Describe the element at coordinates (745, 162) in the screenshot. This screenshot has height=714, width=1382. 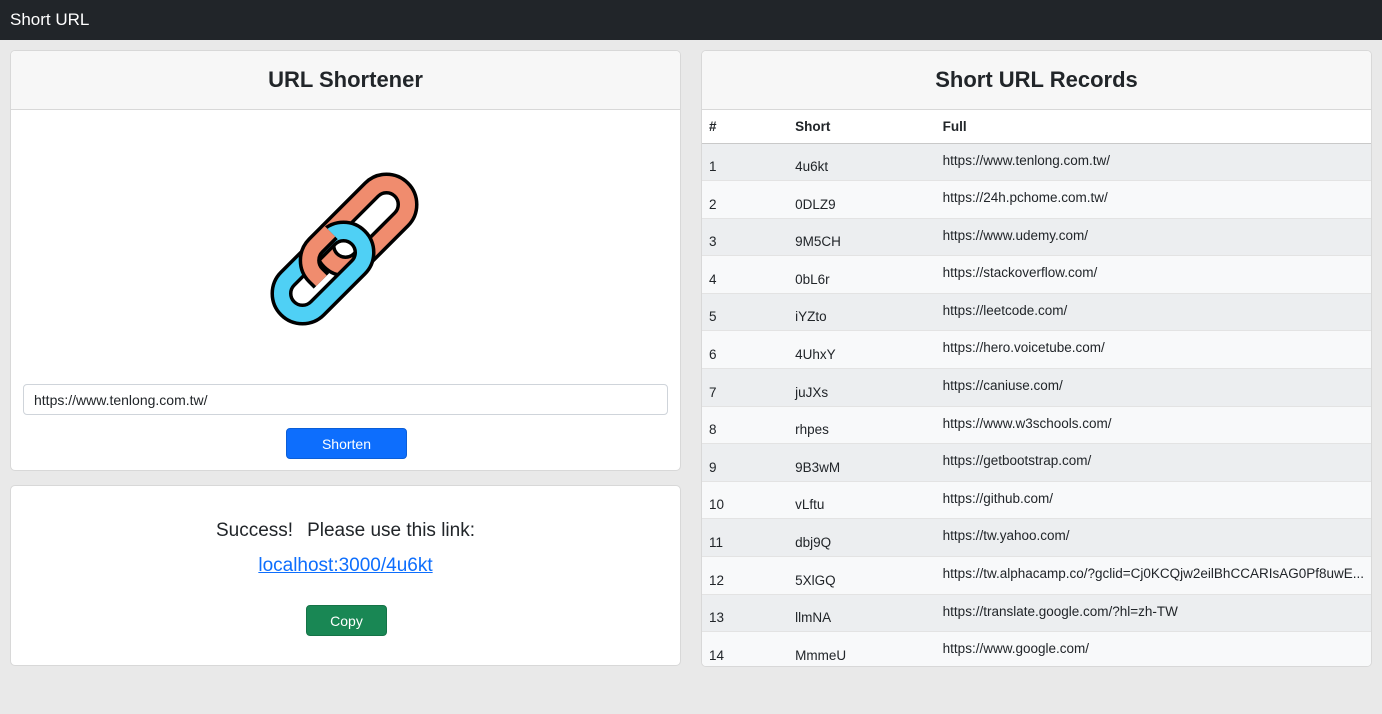
I see `cell-num: 1` at that location.